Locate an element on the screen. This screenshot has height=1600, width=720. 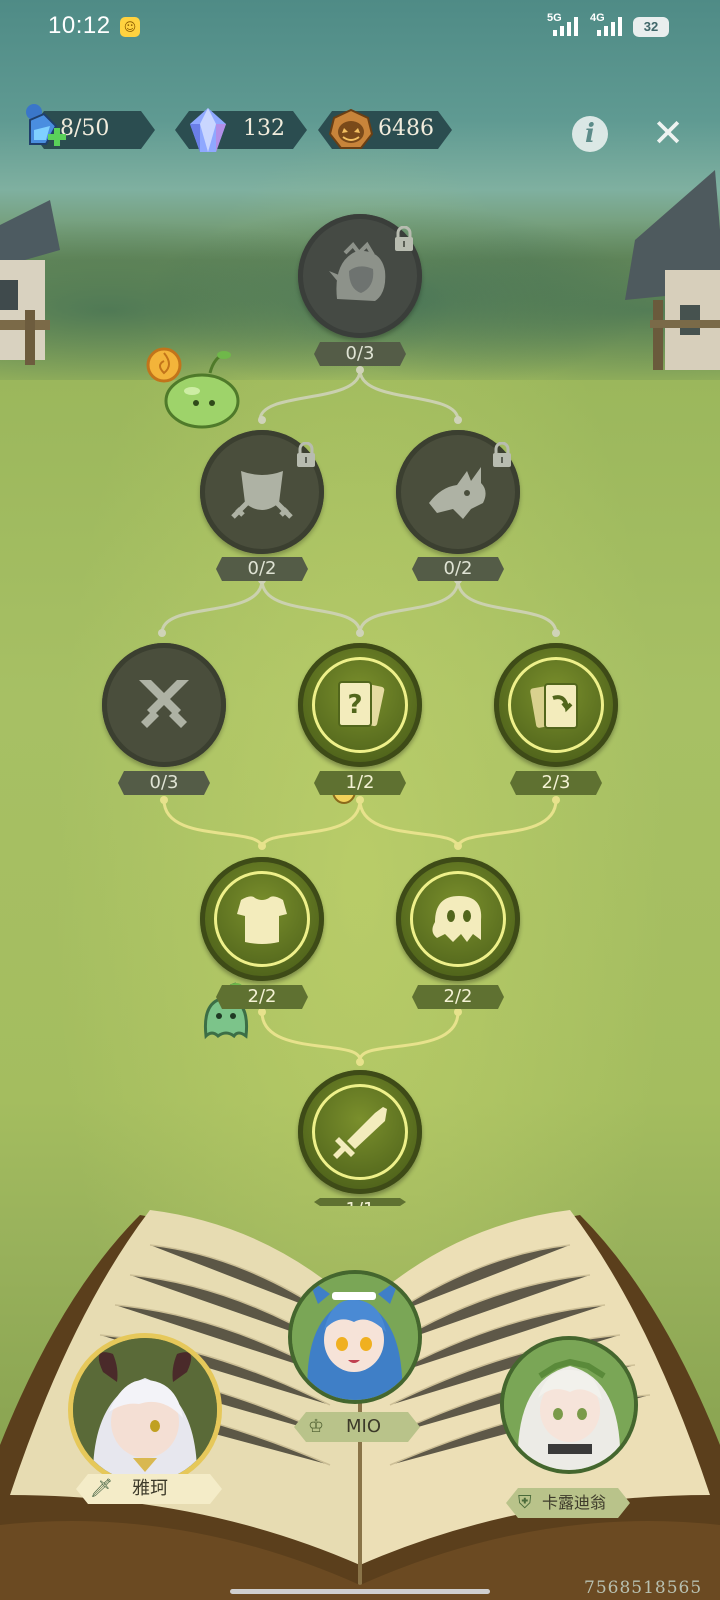
name-plate-kaludiweng: ⛨ 卡露迪翁 is located at coordinates (568, 1503).